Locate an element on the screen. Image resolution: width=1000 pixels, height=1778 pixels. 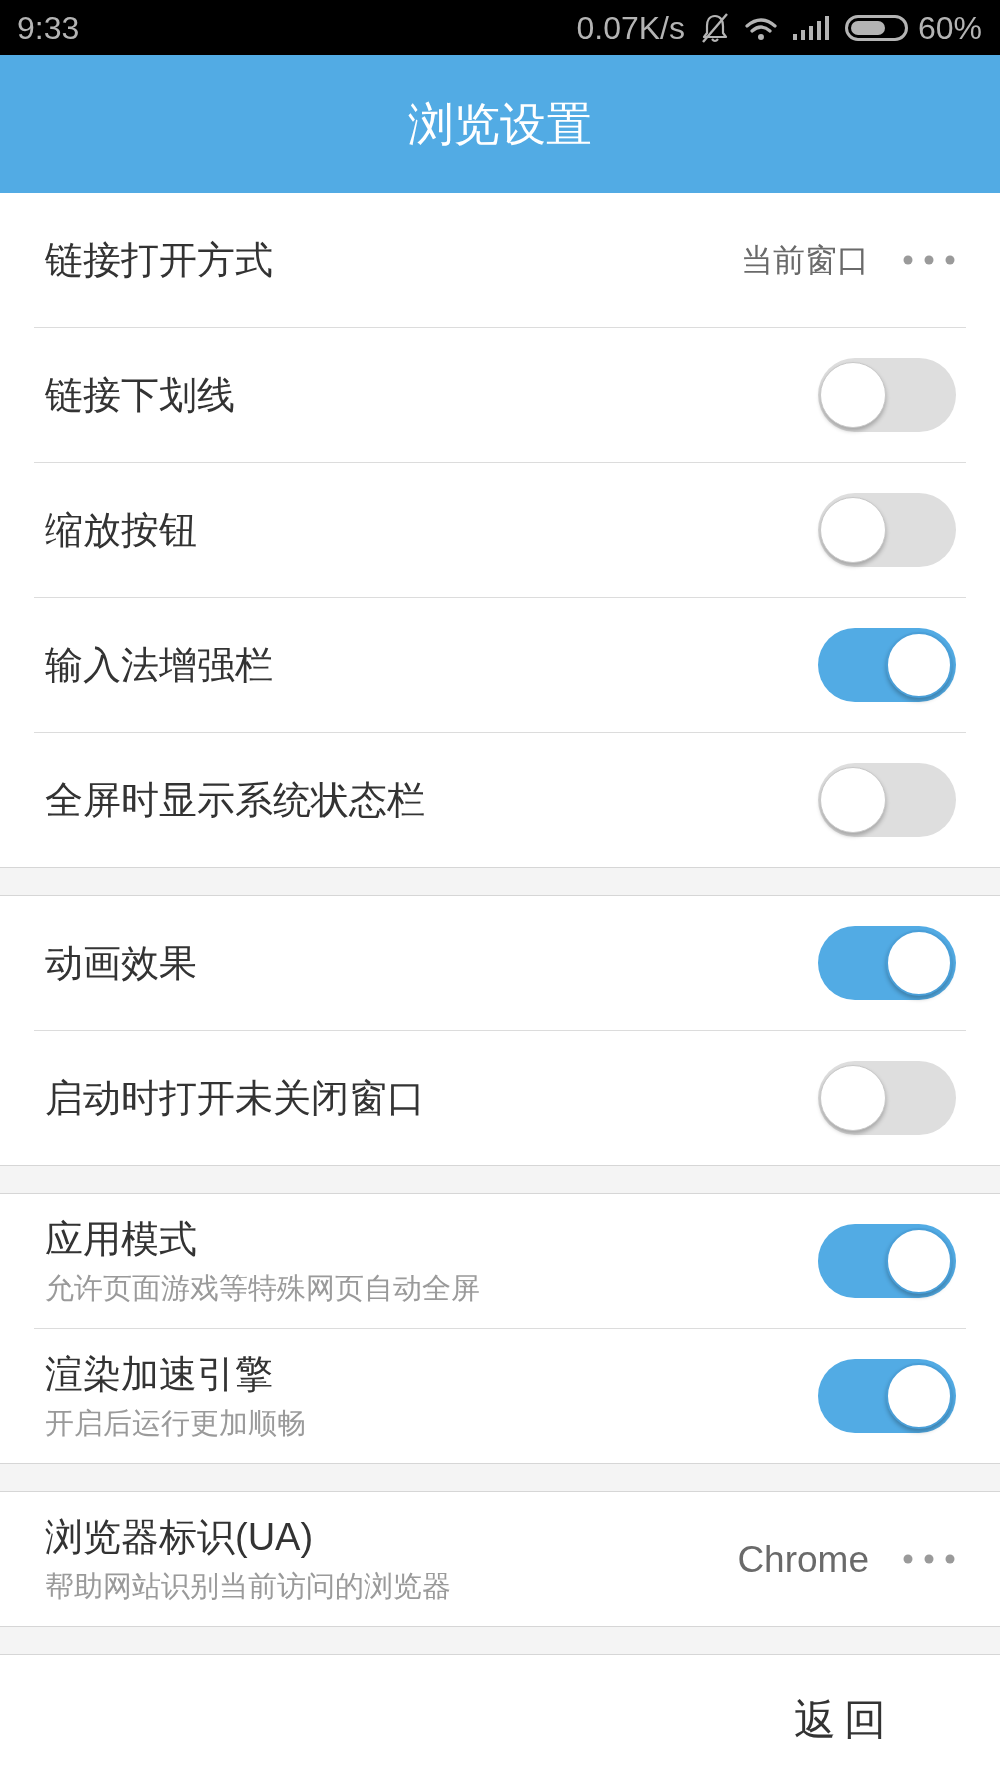
network-speed: 0.07K/s is located at coordinates (630, 27).